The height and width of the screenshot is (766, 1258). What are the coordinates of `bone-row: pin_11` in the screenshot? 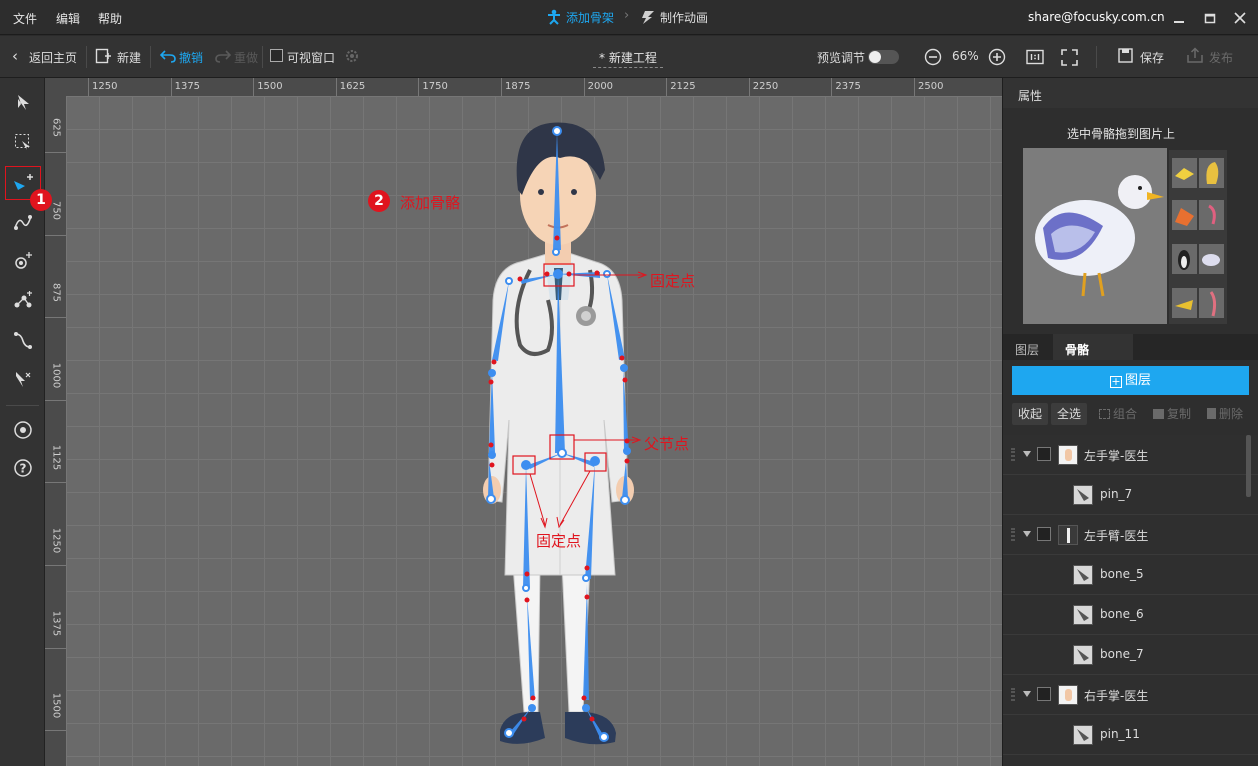 It's located at (1130, 735).